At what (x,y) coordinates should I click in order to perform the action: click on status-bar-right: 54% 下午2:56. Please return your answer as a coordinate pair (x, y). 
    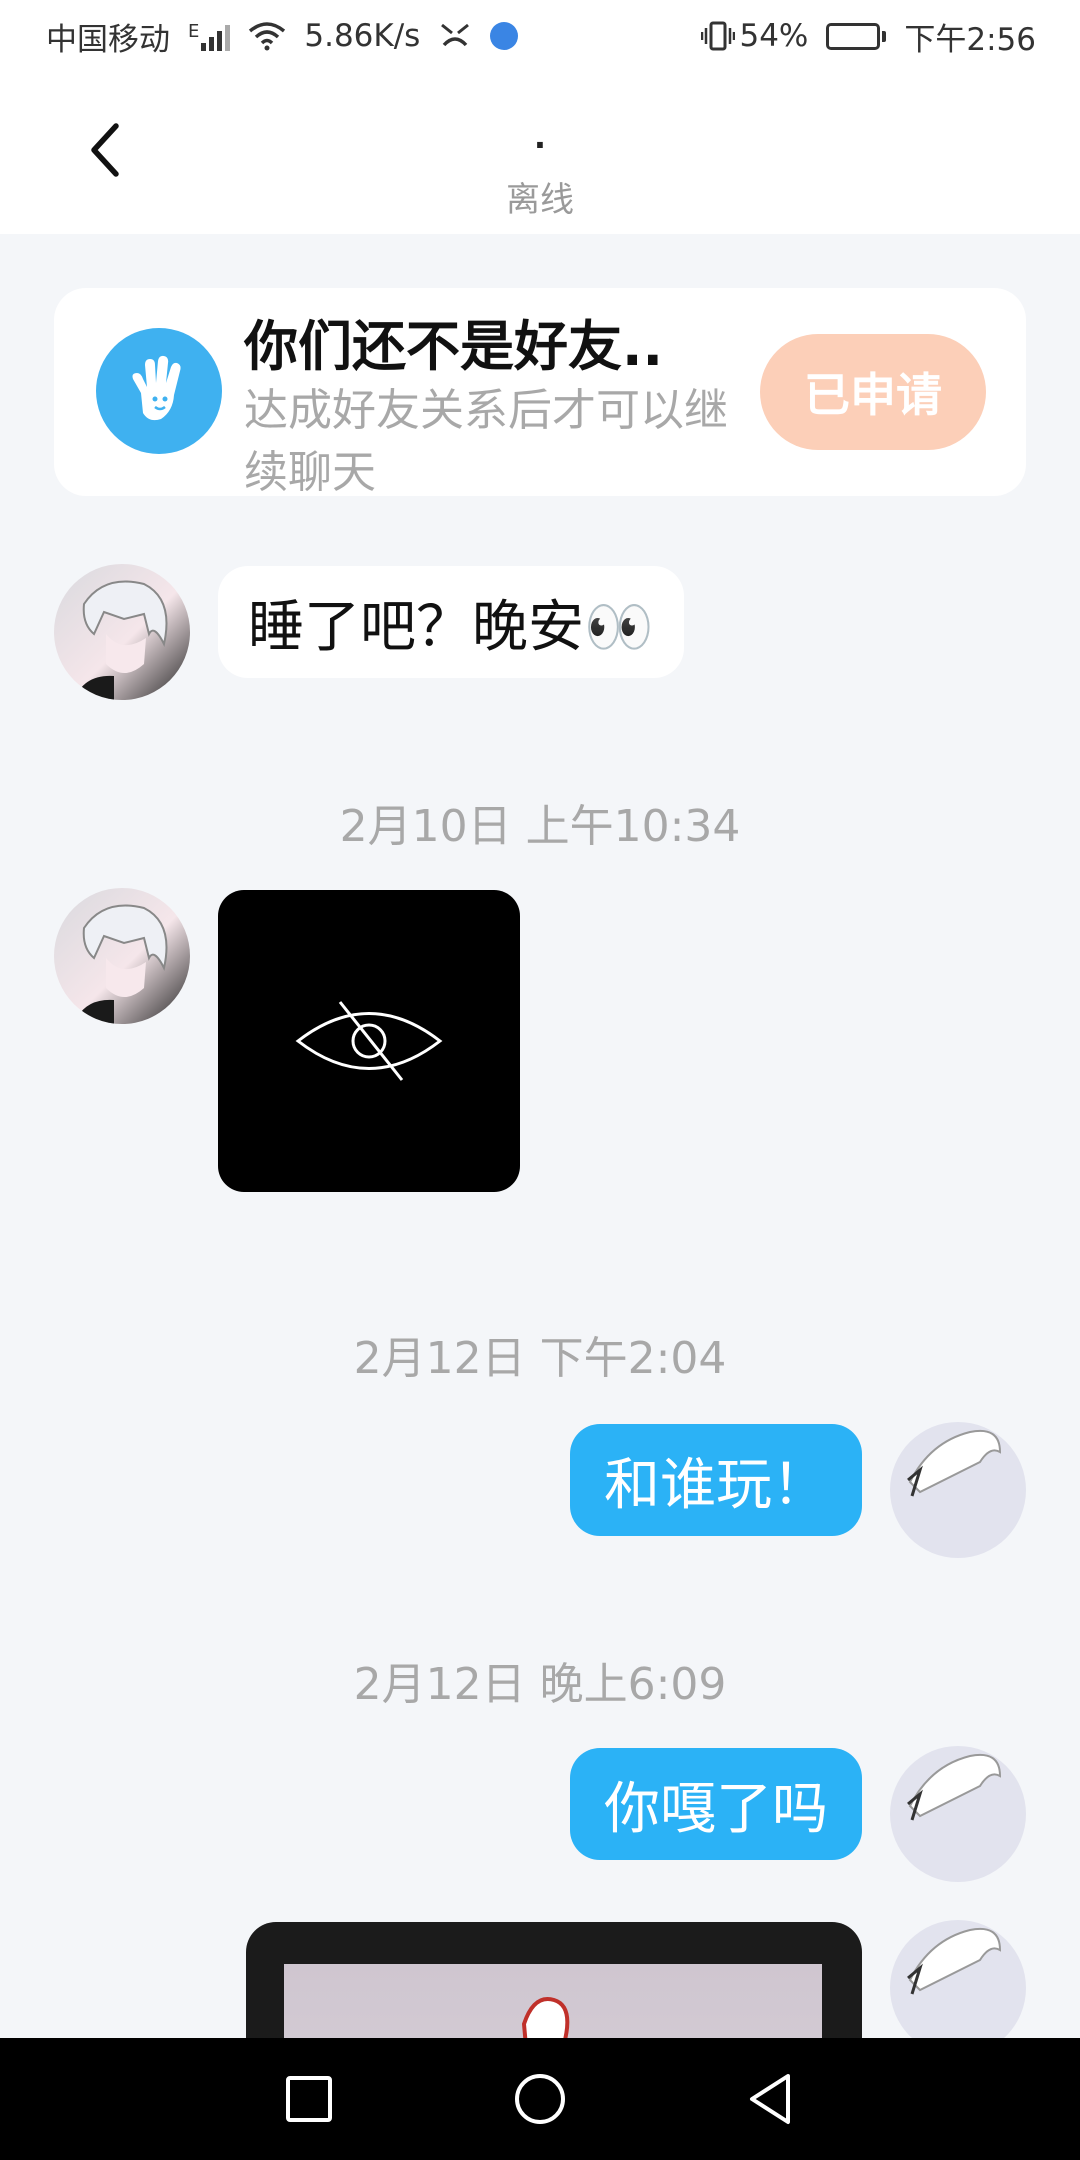
    Looking at the image, I should click on (868, 36).